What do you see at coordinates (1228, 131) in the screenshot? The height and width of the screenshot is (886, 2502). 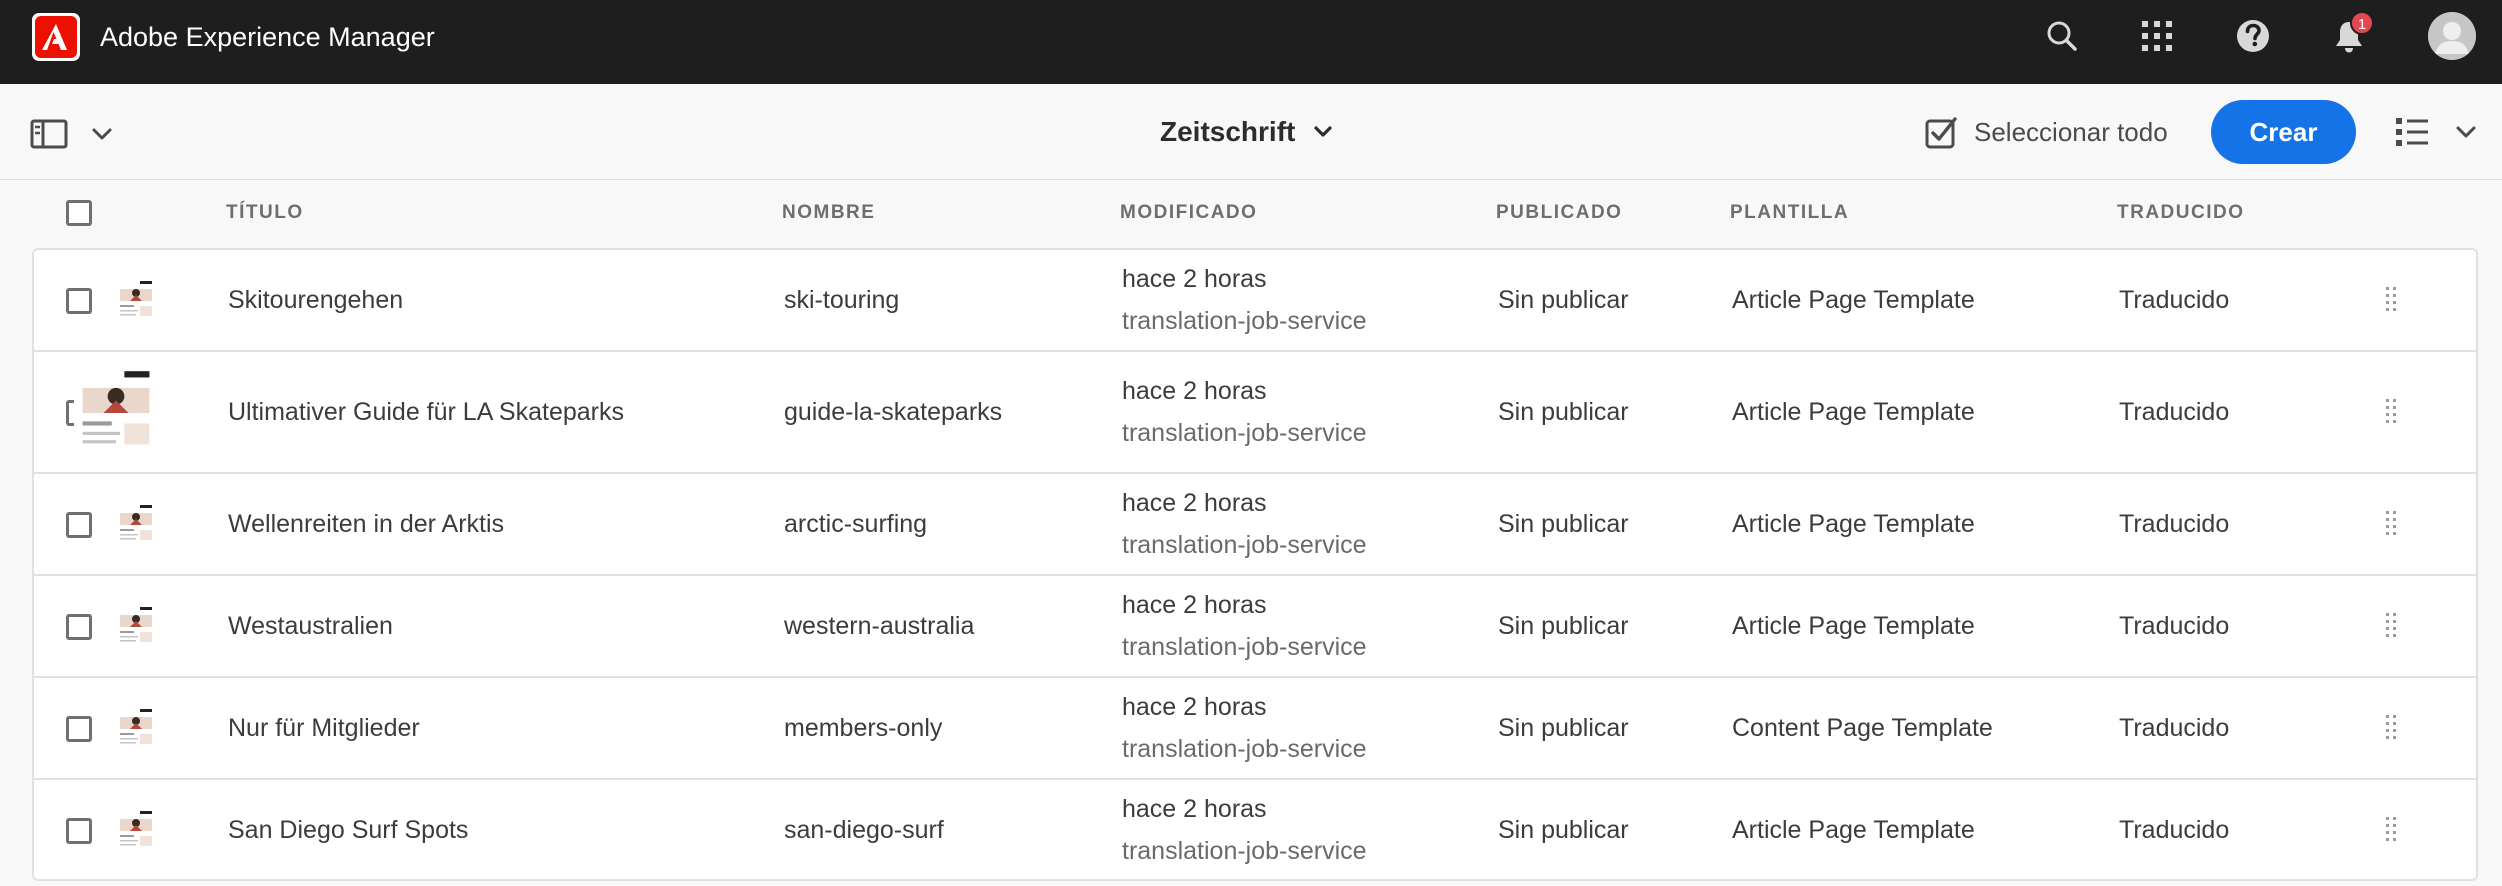 I see `folder-title: Zeitschrift` at bounding box center [1228, 131].